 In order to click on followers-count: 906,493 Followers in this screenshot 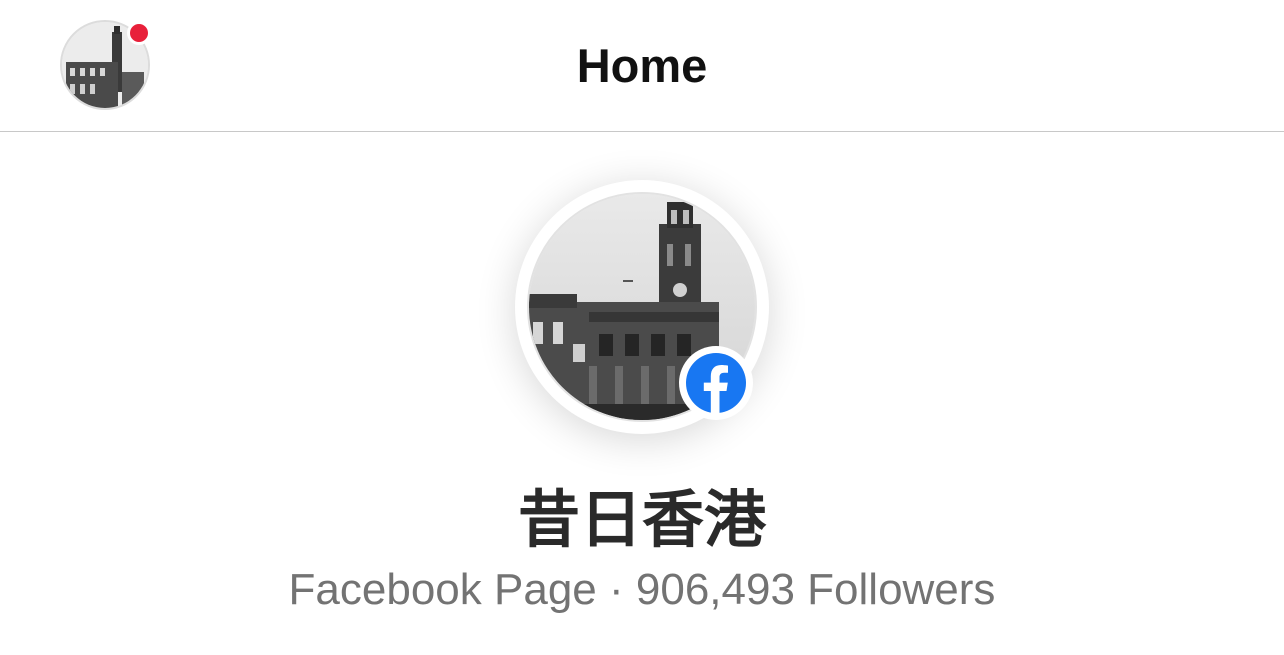, I will do `click(816, 589)`.